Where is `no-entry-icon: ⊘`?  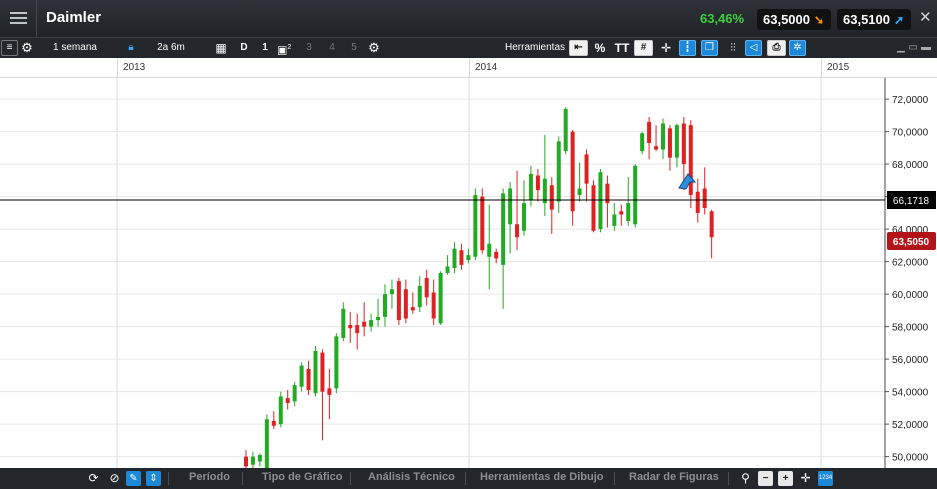 no-entry-icon: ⊘ is located at coordinates (114, 478).